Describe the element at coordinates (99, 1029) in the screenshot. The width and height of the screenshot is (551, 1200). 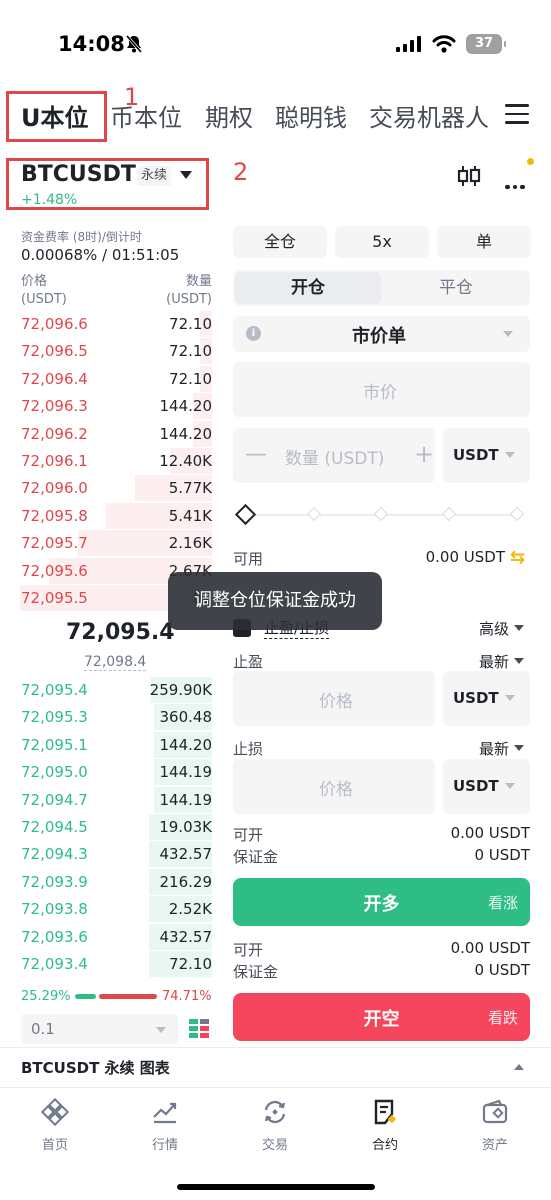
I see `precision-select: 0.1` at that location.